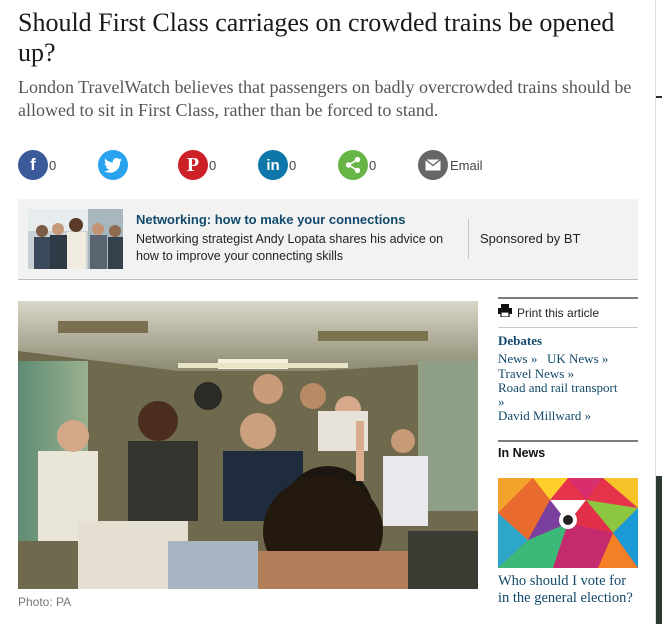 The width and height of the screenshot is (662, 624). What do you see at coordinates (433, 165) in the screenshot?
I see `envelope-icon` at bounding box center [433, 165].